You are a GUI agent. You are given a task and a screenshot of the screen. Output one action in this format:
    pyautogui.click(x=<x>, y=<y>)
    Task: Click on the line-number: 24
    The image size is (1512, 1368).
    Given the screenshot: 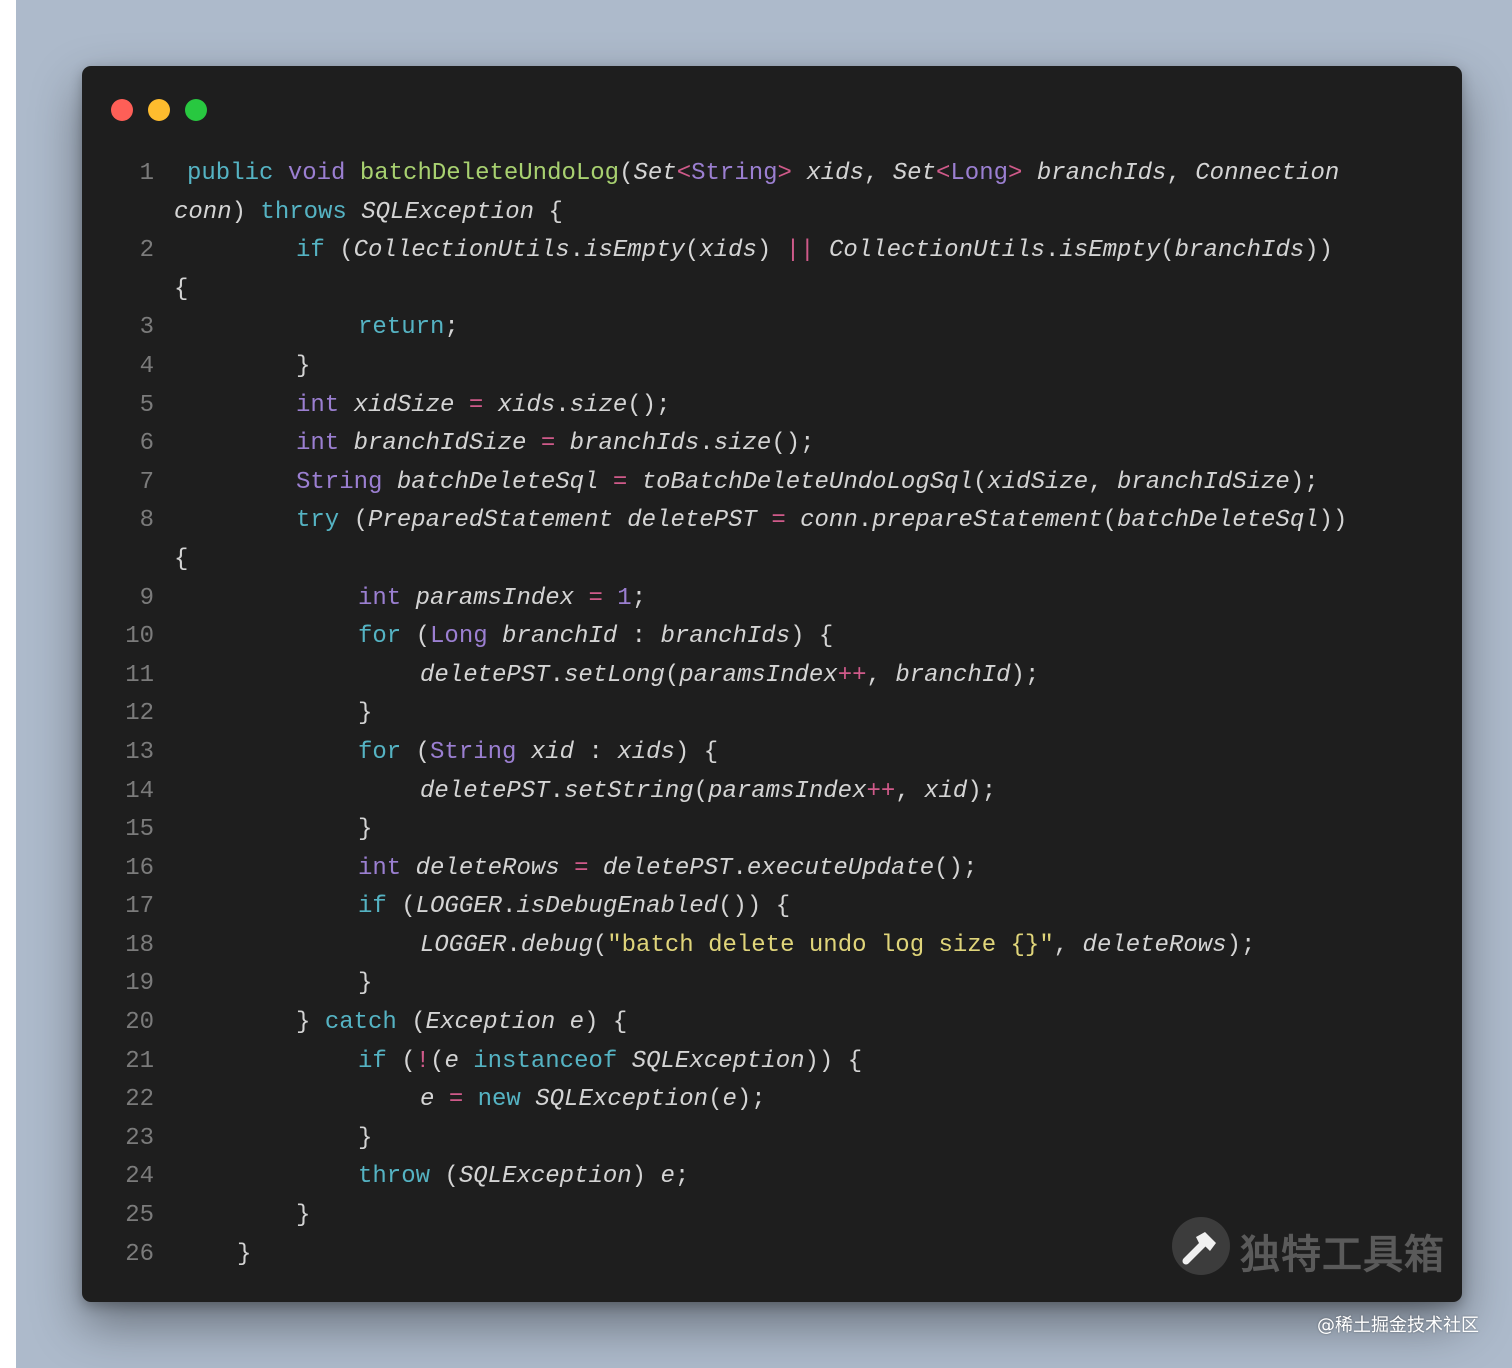 What is the action you would take?
    pyautogui.click(x=139, y=1177)
    